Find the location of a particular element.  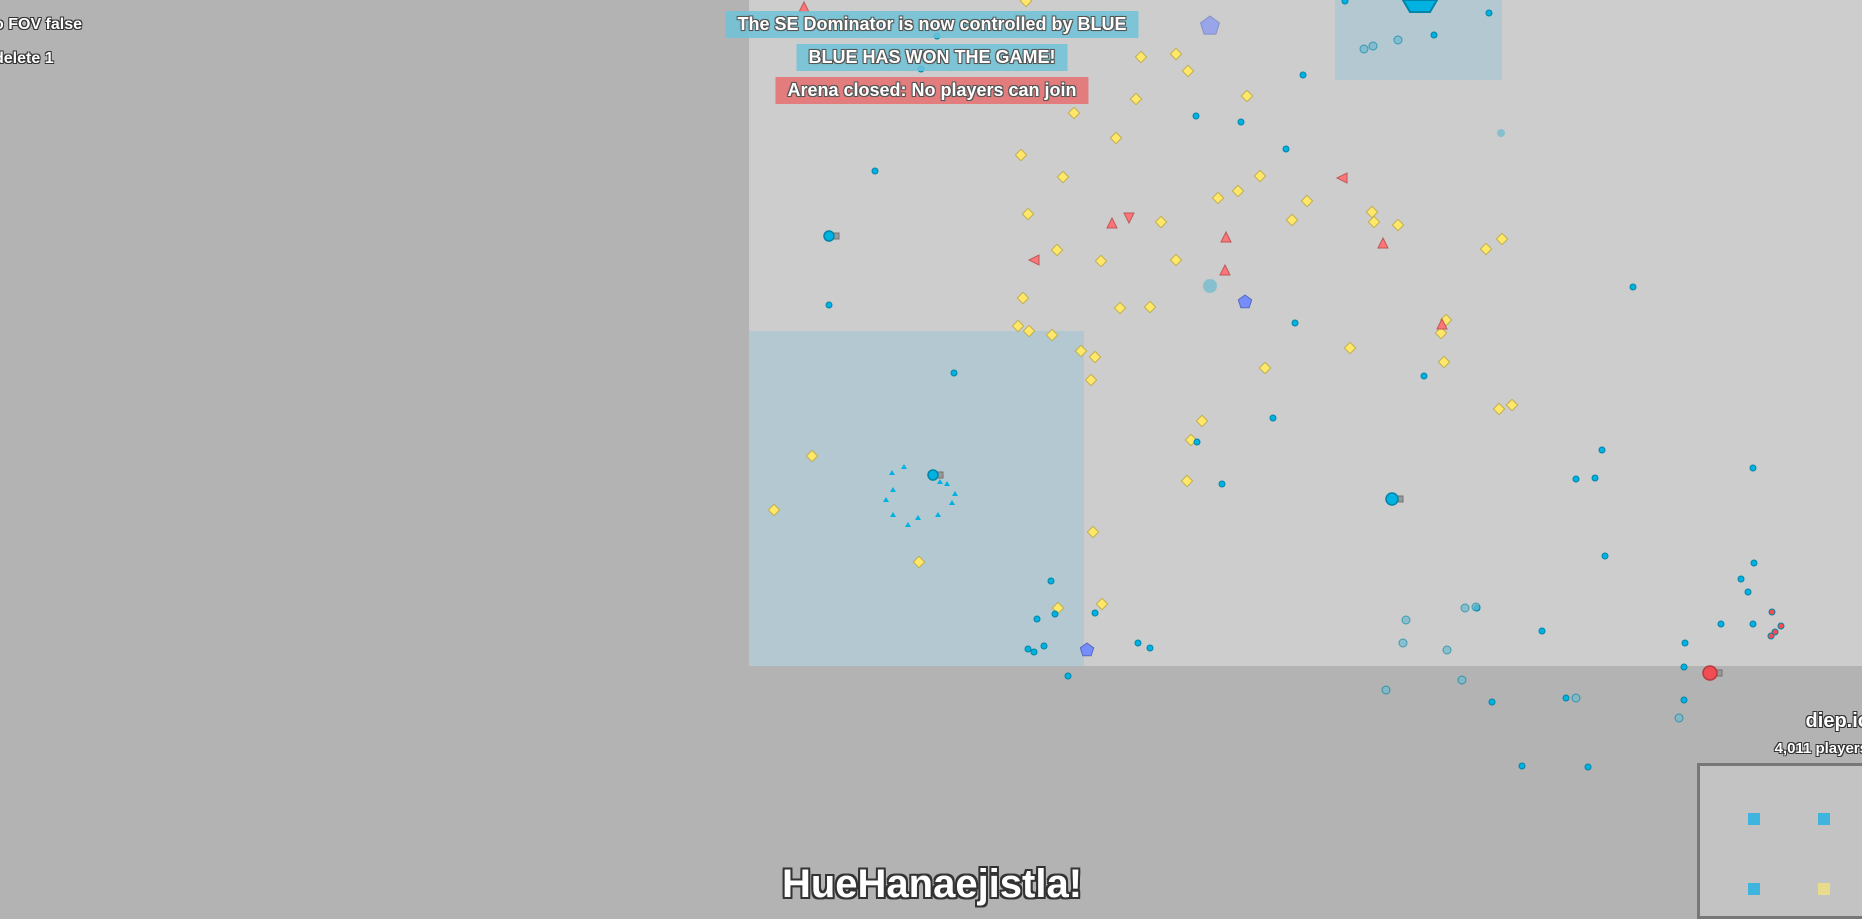

player-count: 4,011 players is located at coordinates (1818, 748).